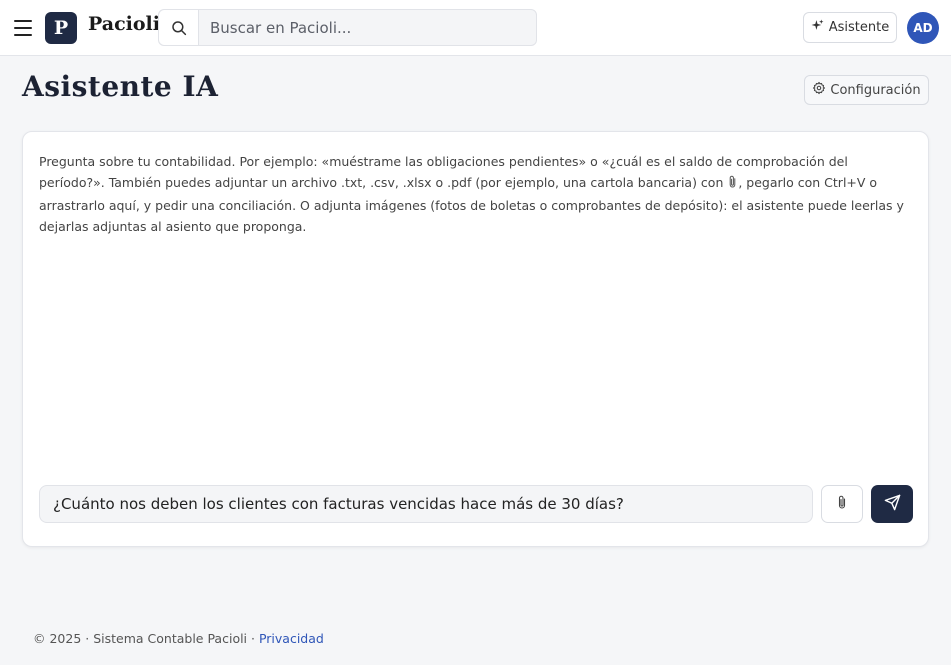  What do you see at coordinates (367, 27) in the screenshot?
I see `search-input` at bounding box center [367, 27].